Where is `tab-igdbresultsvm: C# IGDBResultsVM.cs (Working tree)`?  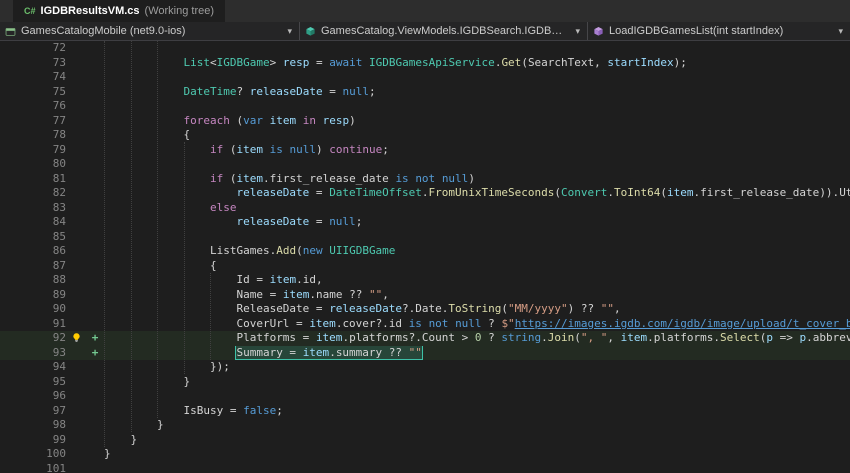
tab-igdbresultsvm: C# IGDBResultsVM.cs (Working tree) is located at coordinates (119, 11).